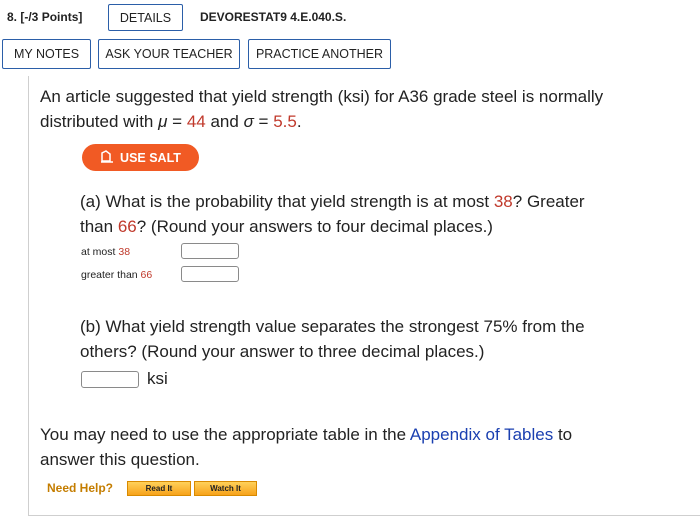 Image resolution: width=700 pixels, height=526 pixels. I want to click on sigma-value: 5.5, so click(285, 121).